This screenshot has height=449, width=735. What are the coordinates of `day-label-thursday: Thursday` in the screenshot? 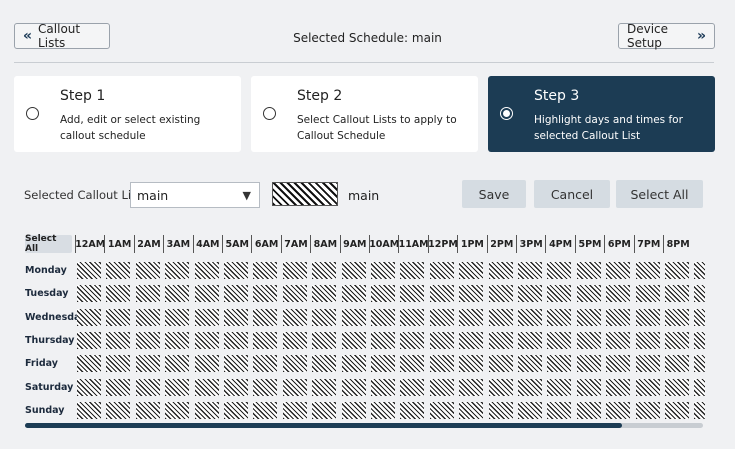 It's located at (50, 340).